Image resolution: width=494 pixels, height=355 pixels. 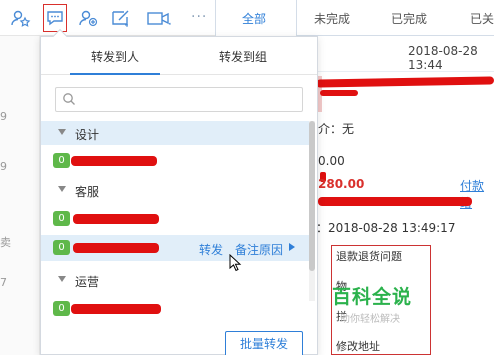 I want to click on arrow-right-icon, so click(x=292, y=247).